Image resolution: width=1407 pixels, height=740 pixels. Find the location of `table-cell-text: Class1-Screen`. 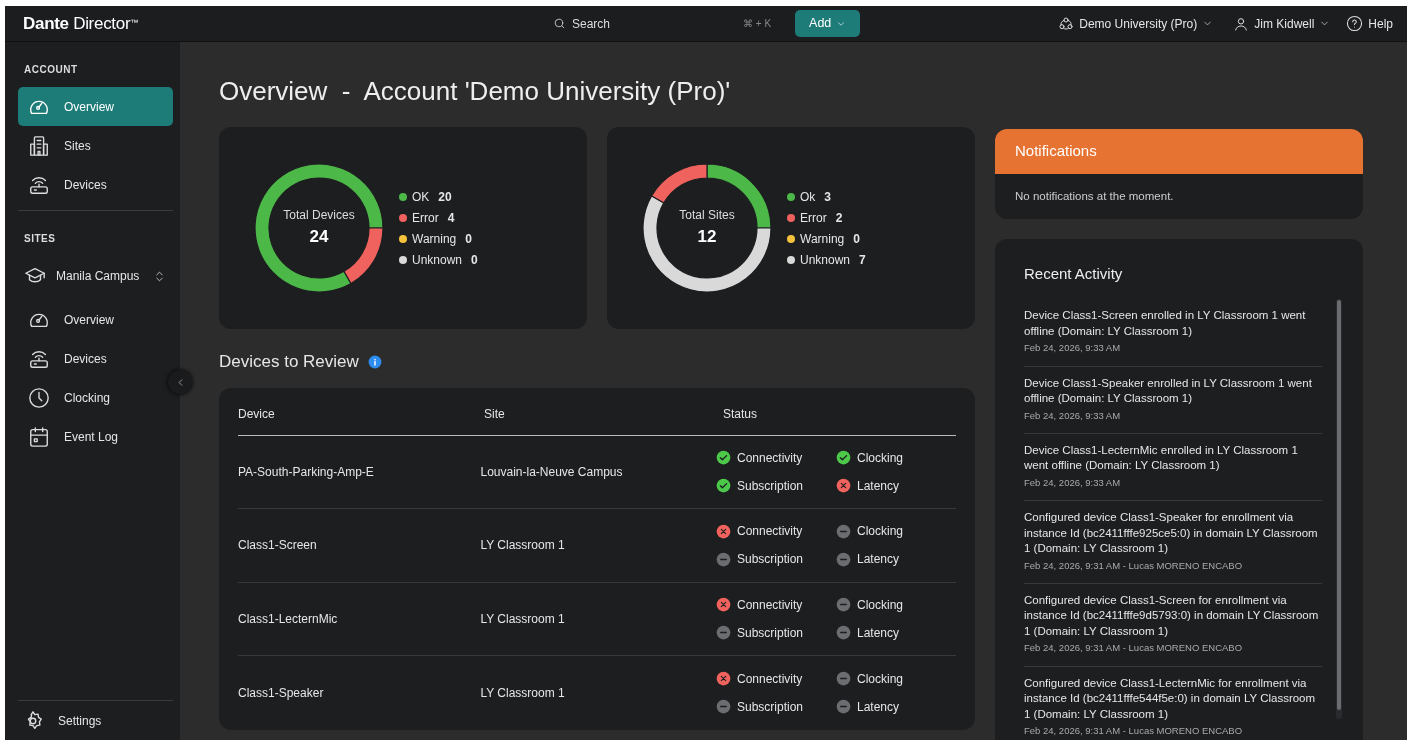

table-cell-text: Class1-Screen is located at coordinates (278, 546).